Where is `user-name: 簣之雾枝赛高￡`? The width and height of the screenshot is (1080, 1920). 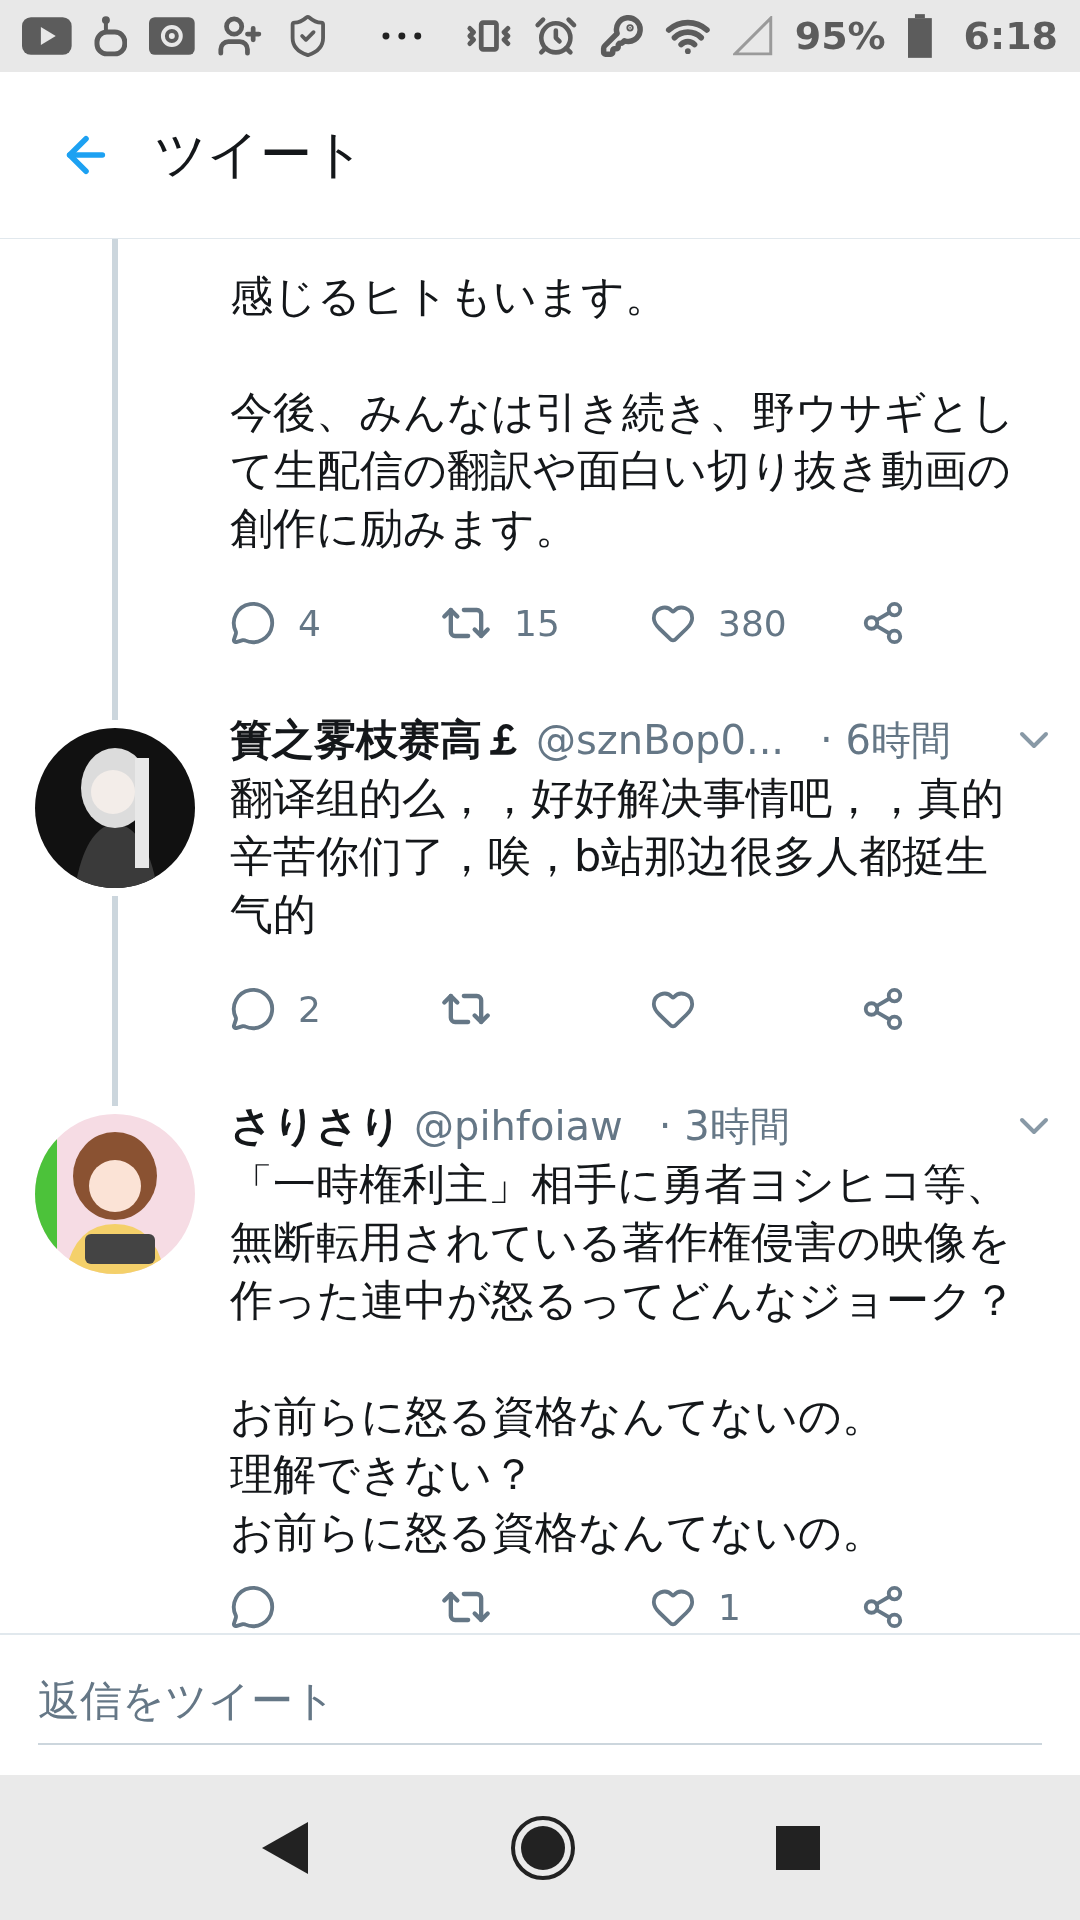 user-name: 簣之雾枝赛高￡ is located at coordinates (377, 740).